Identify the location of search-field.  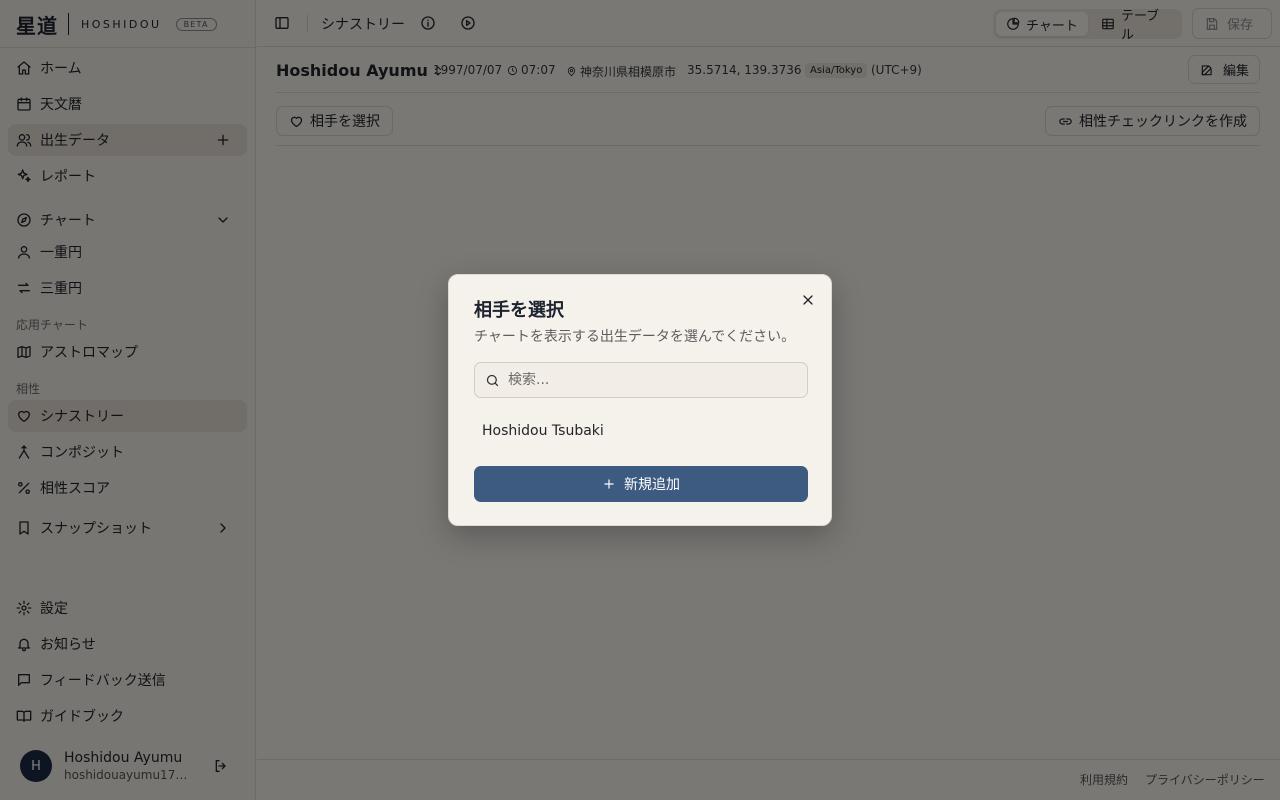
(641, 380).